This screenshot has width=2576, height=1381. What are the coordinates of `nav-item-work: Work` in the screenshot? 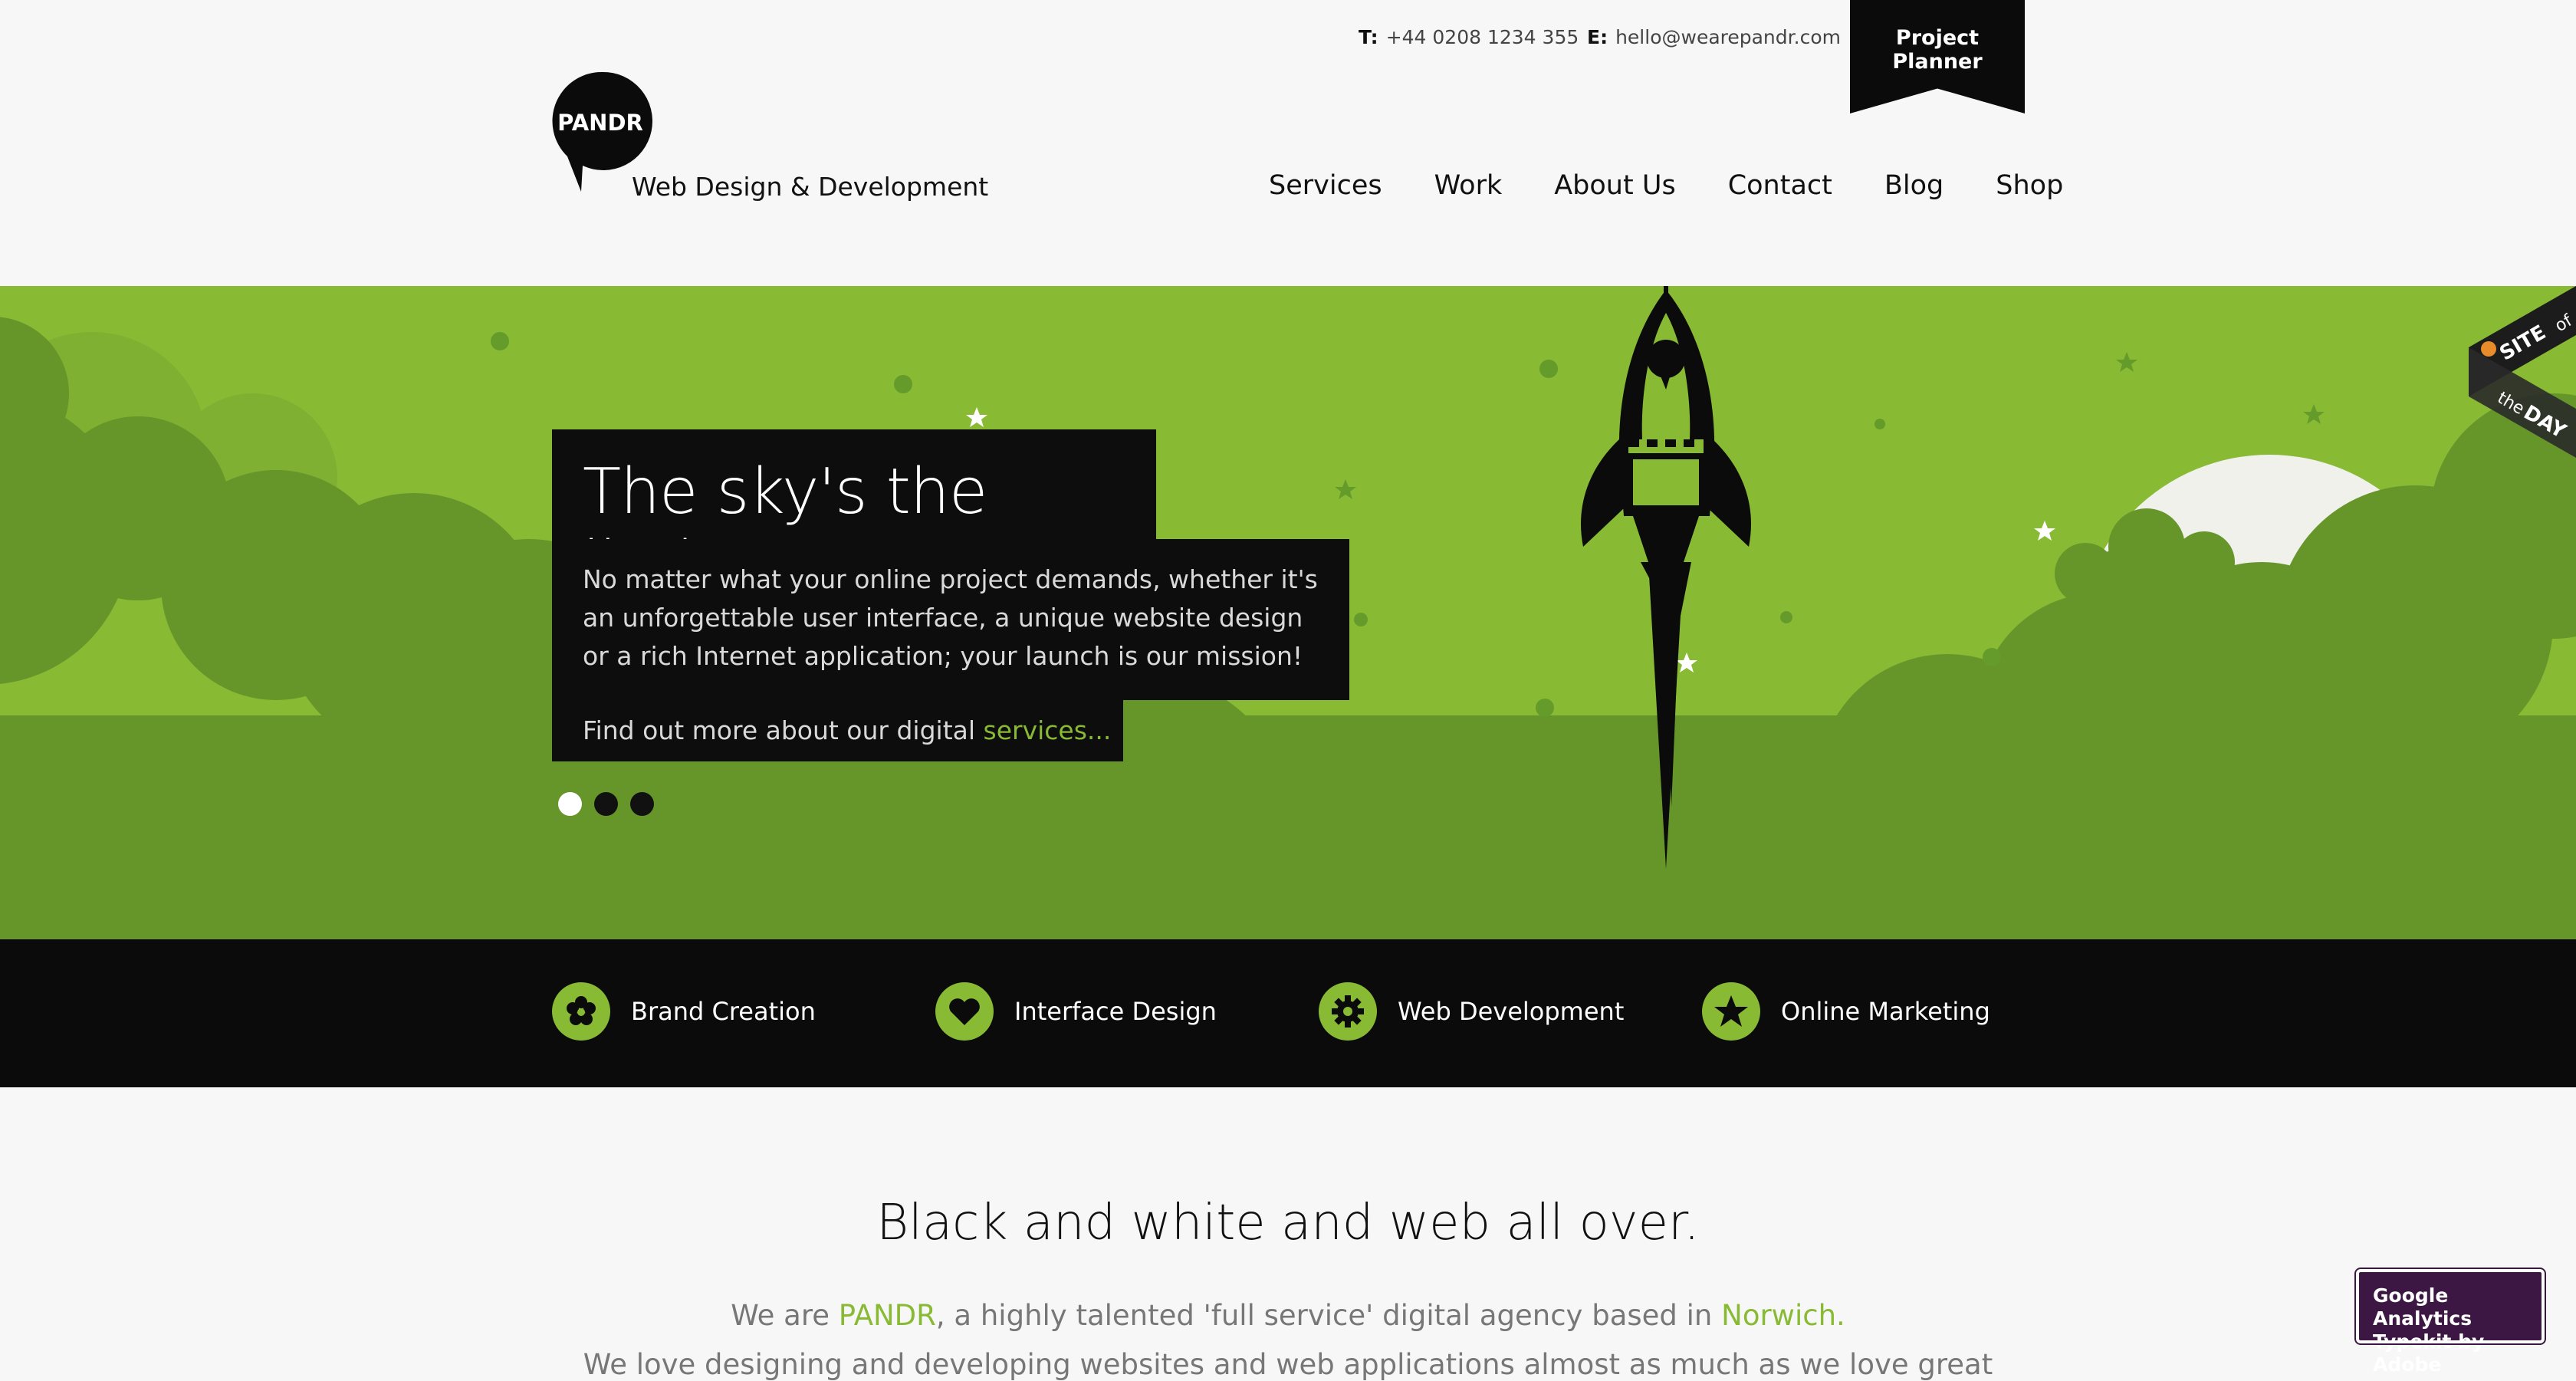 It's located at (1469, 185).